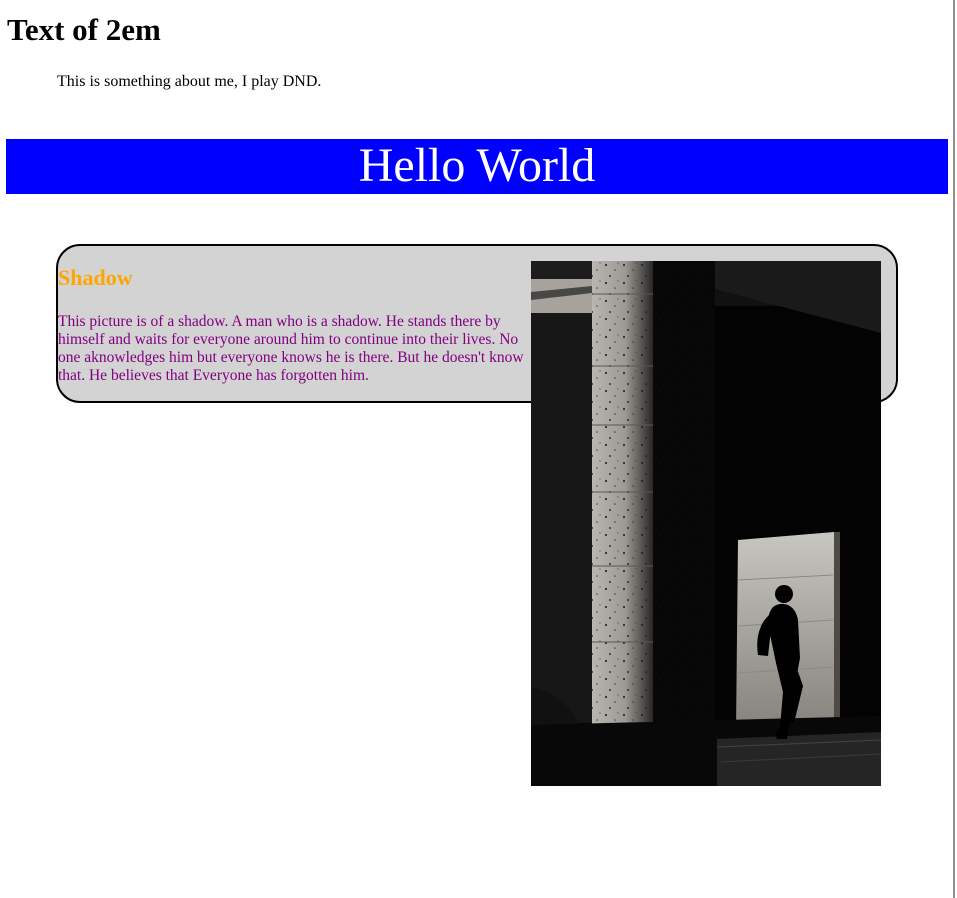  What do you see at coordinates (189, 81) in the screenshot?
I see `intro-paragraph: This is something about me, I play DND.` at bounding box center [189, 81].